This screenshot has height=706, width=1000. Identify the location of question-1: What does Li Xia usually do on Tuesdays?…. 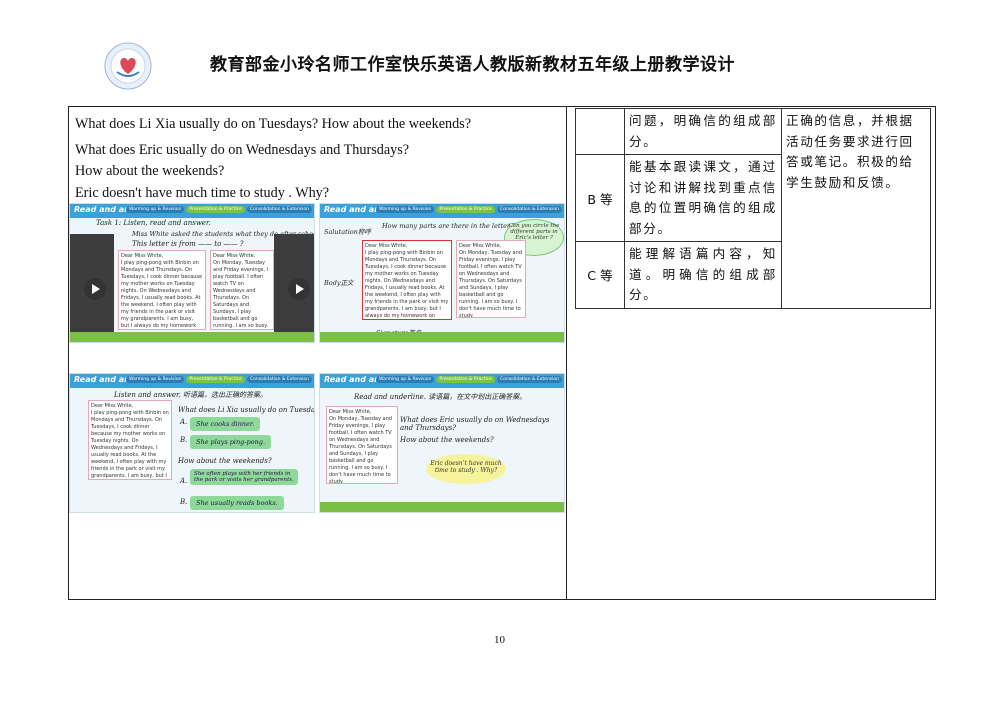
(273, 124).